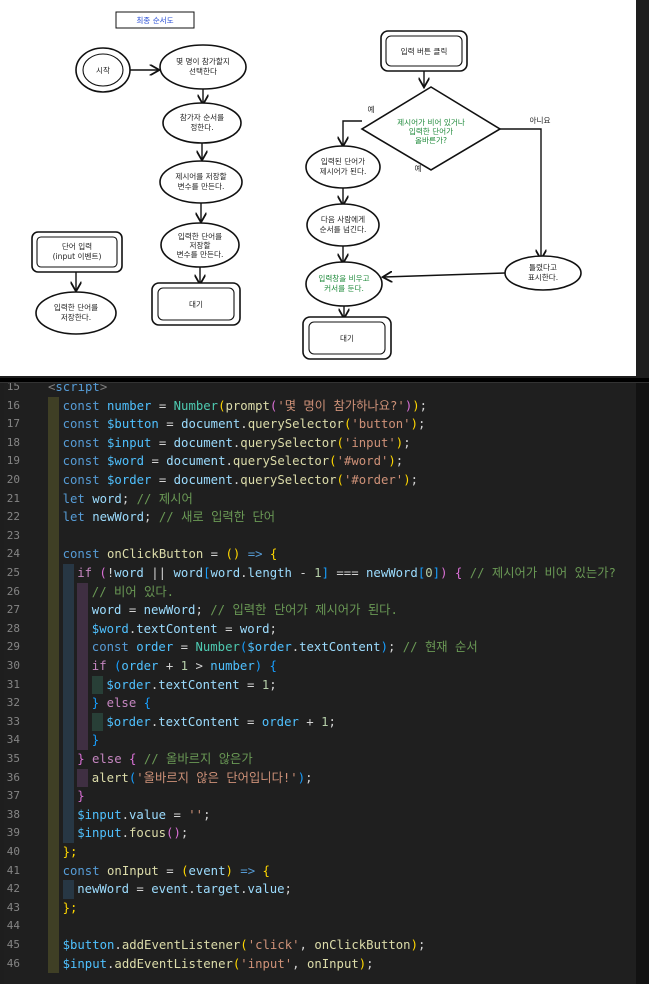  What do you see at coordinates (155, 647) in the screenshot?
I see `code-token: order` at bounding box center [155, 647].